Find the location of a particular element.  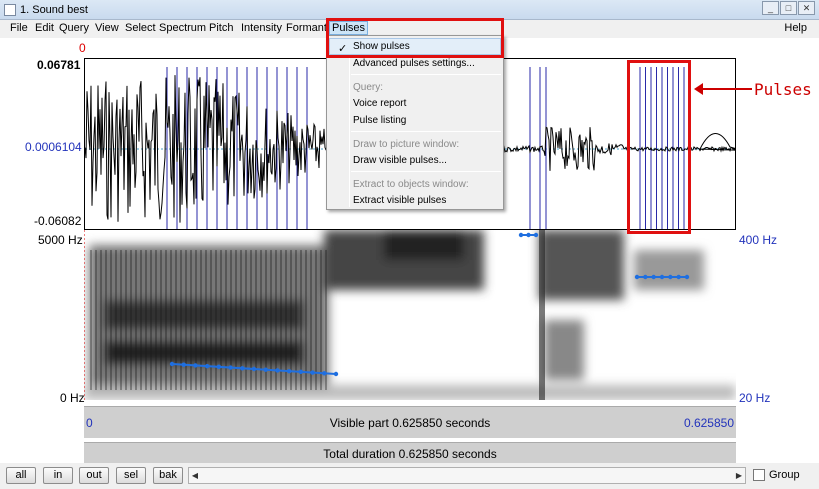

spectrogram-freq-top: 5000 Hz is located at coordinates (60, 240).